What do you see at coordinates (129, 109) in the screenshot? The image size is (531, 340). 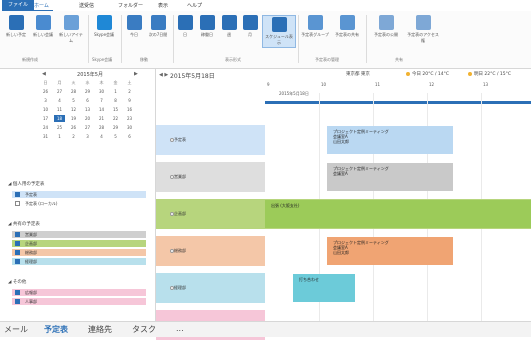 I see `calendar-day: 16` at bounding box center [129, 109].